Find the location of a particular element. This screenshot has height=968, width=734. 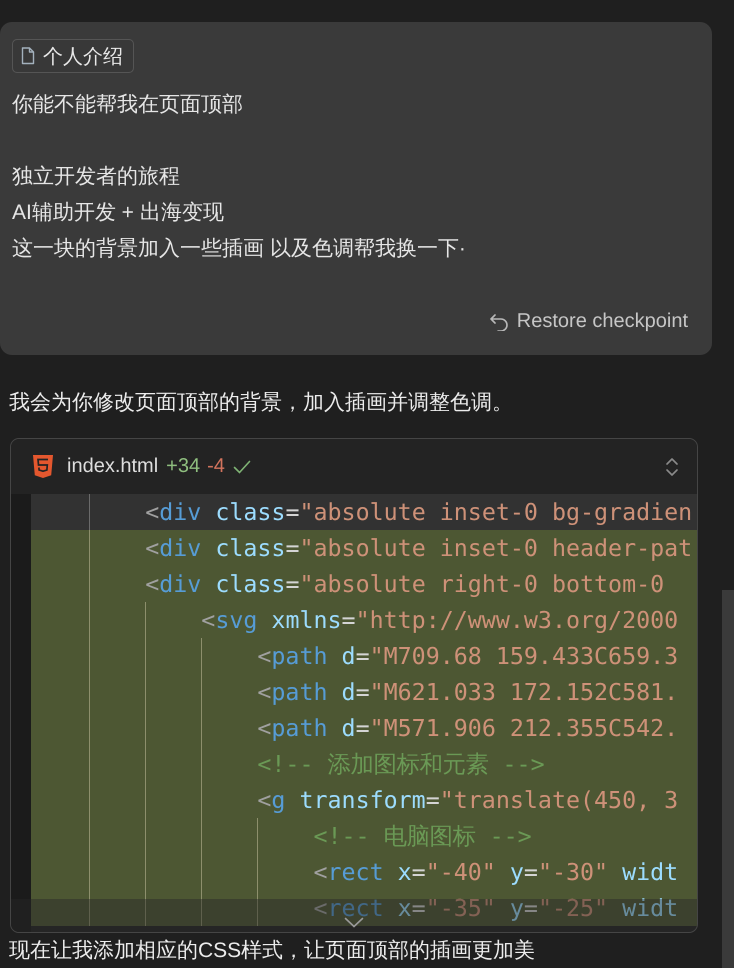

message-line: 这一块的背景加入一些插画 以及色调帮我换一下· is located at coordinates (239, 249).